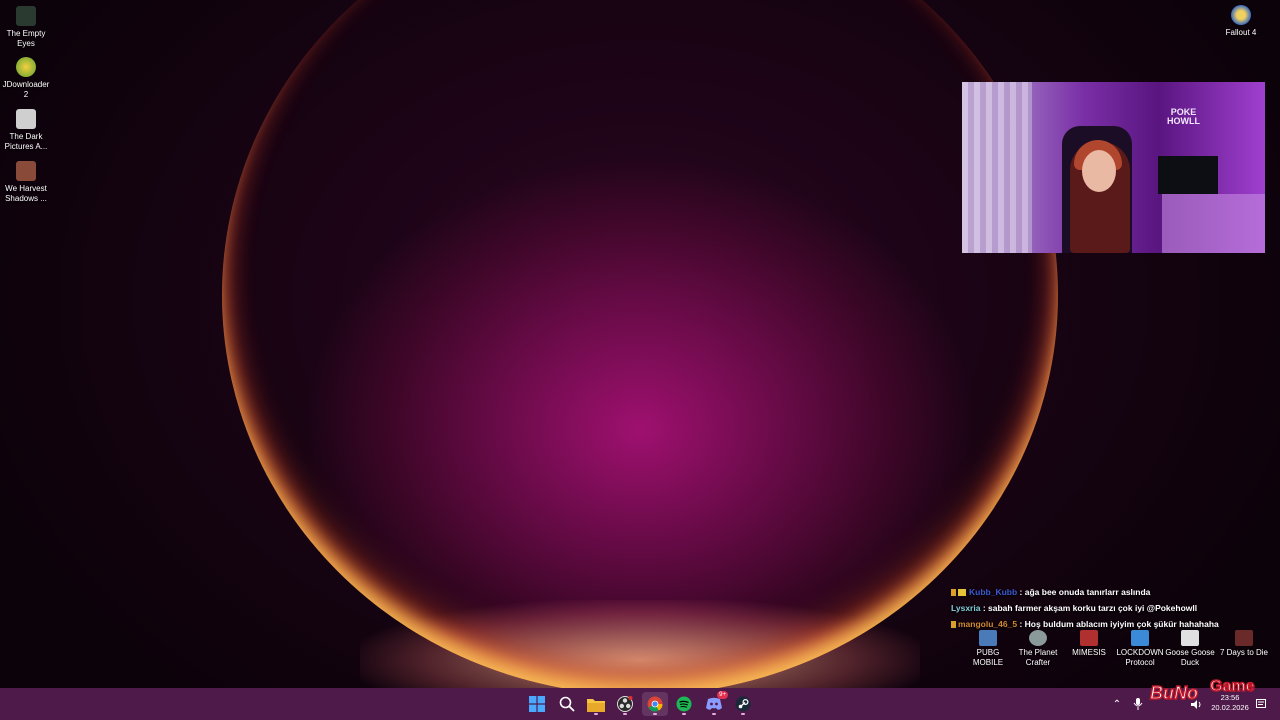  What do you see at coordinates (1241, 32) in the screenshot?
I see `desktop-icon-label: Fallout 4` at bounding box center [1241, 32].